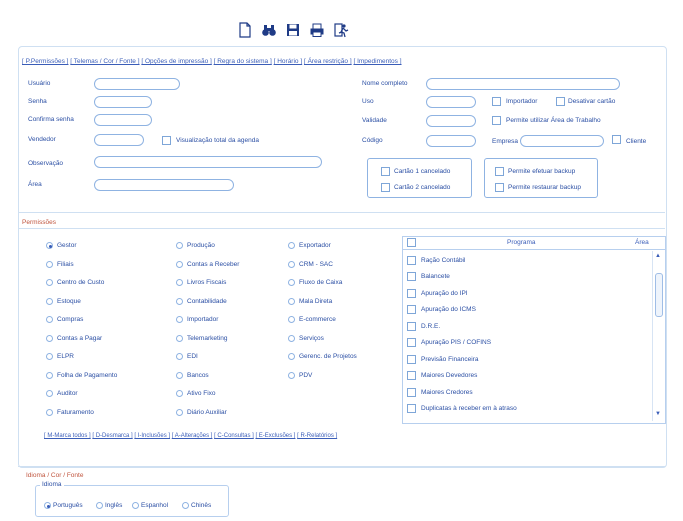  What do you see at coordinates (451, 141) in the screenshot?
I see `codigo-input` at bounding box center [451, 141].